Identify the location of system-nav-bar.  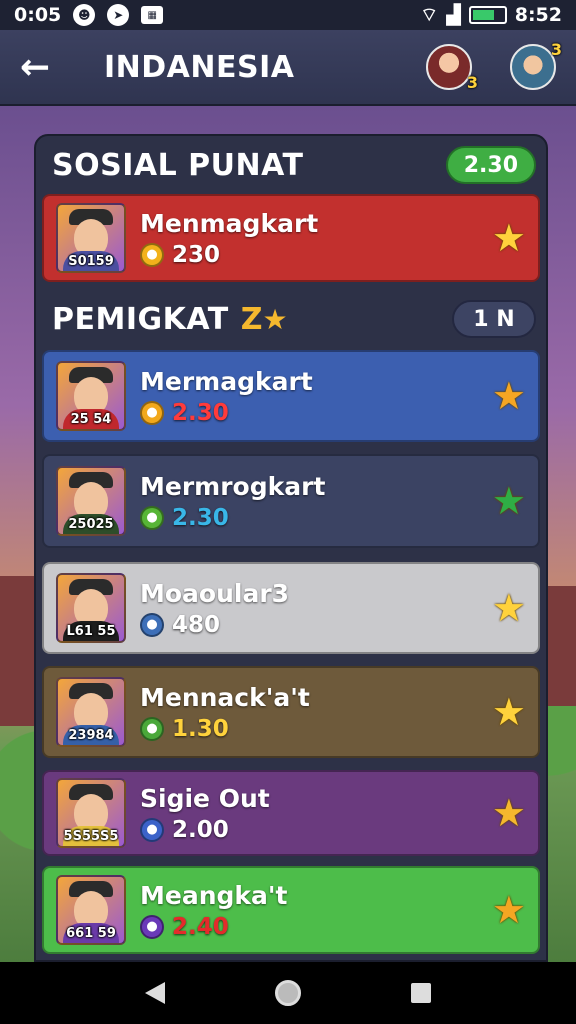
(288, 993).